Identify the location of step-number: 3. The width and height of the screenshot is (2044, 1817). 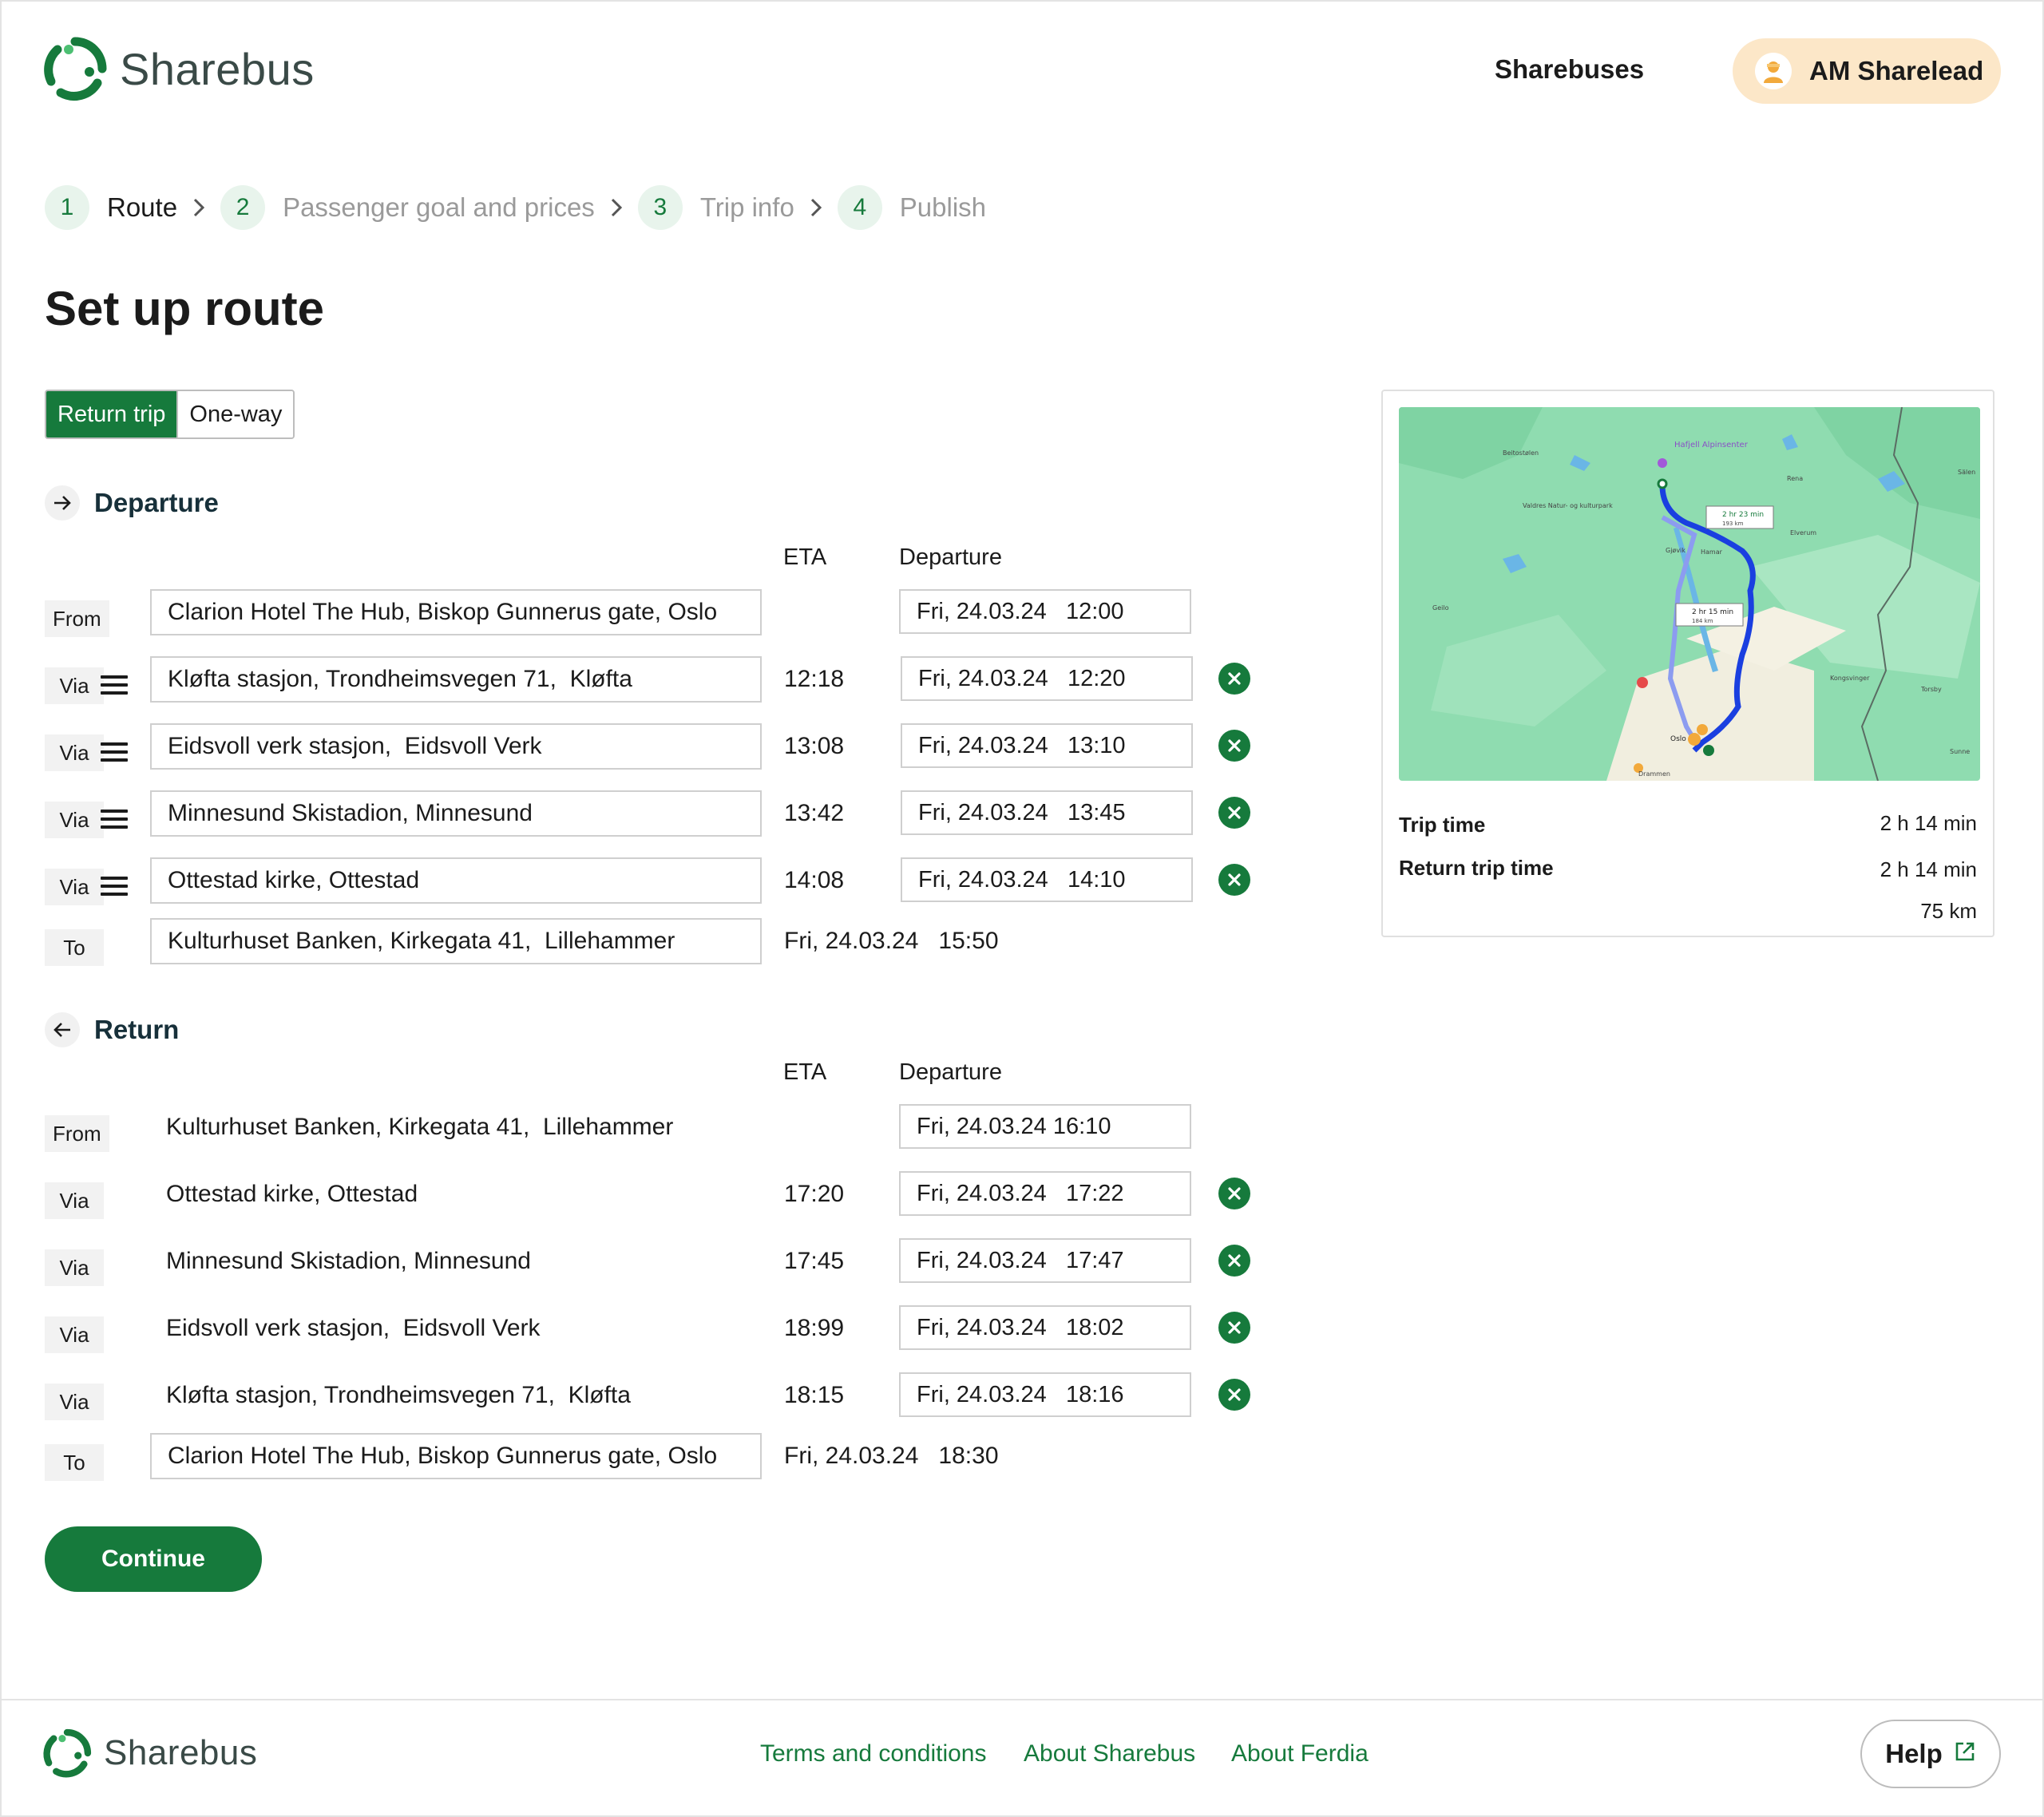
(660, 208).